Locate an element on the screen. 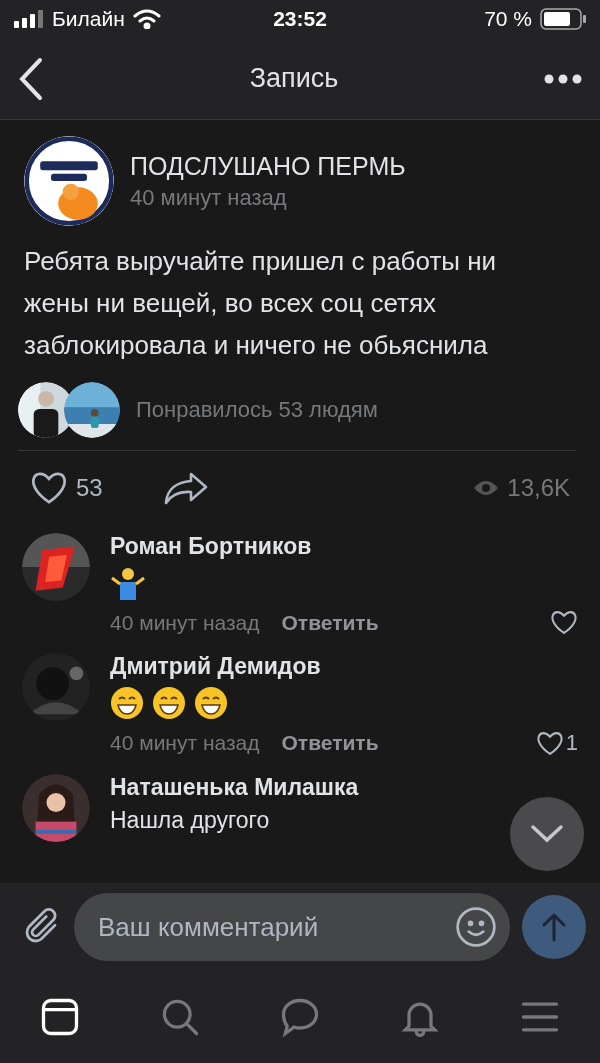 Image resolution: width=600 pixels, height=1063 pixels. comment-author: Наташенька Милашка is located at coordinates (344, 788).